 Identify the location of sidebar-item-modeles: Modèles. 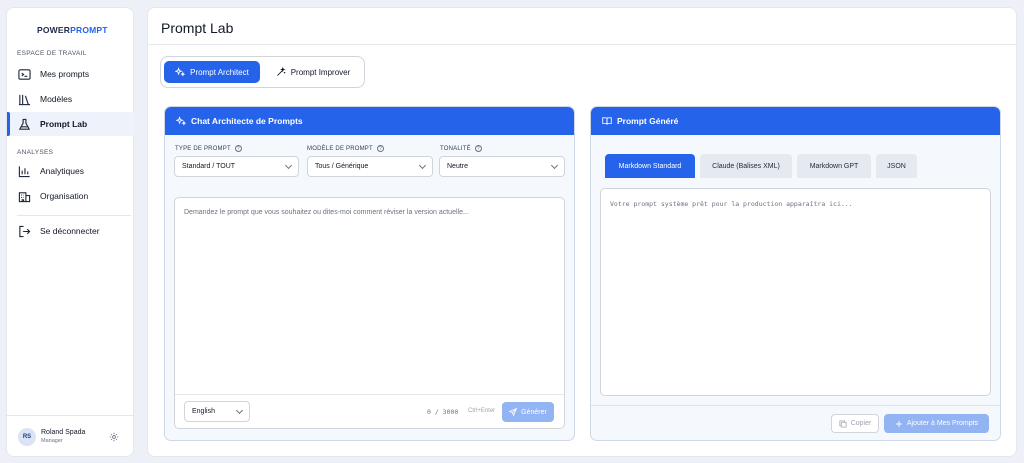
(70, 99).